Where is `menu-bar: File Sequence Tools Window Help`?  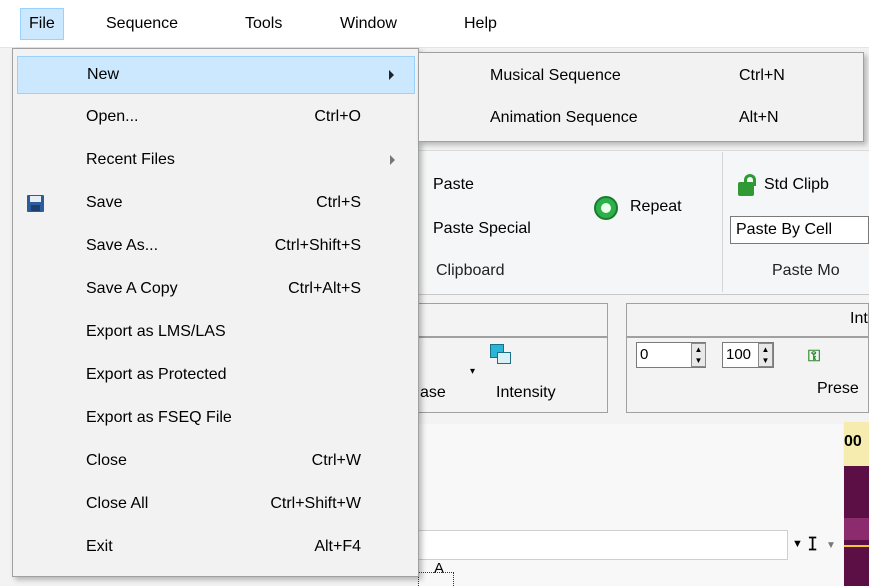 menu-bar: File Sequence Tools Window Help is located at coordinates (434, 24).